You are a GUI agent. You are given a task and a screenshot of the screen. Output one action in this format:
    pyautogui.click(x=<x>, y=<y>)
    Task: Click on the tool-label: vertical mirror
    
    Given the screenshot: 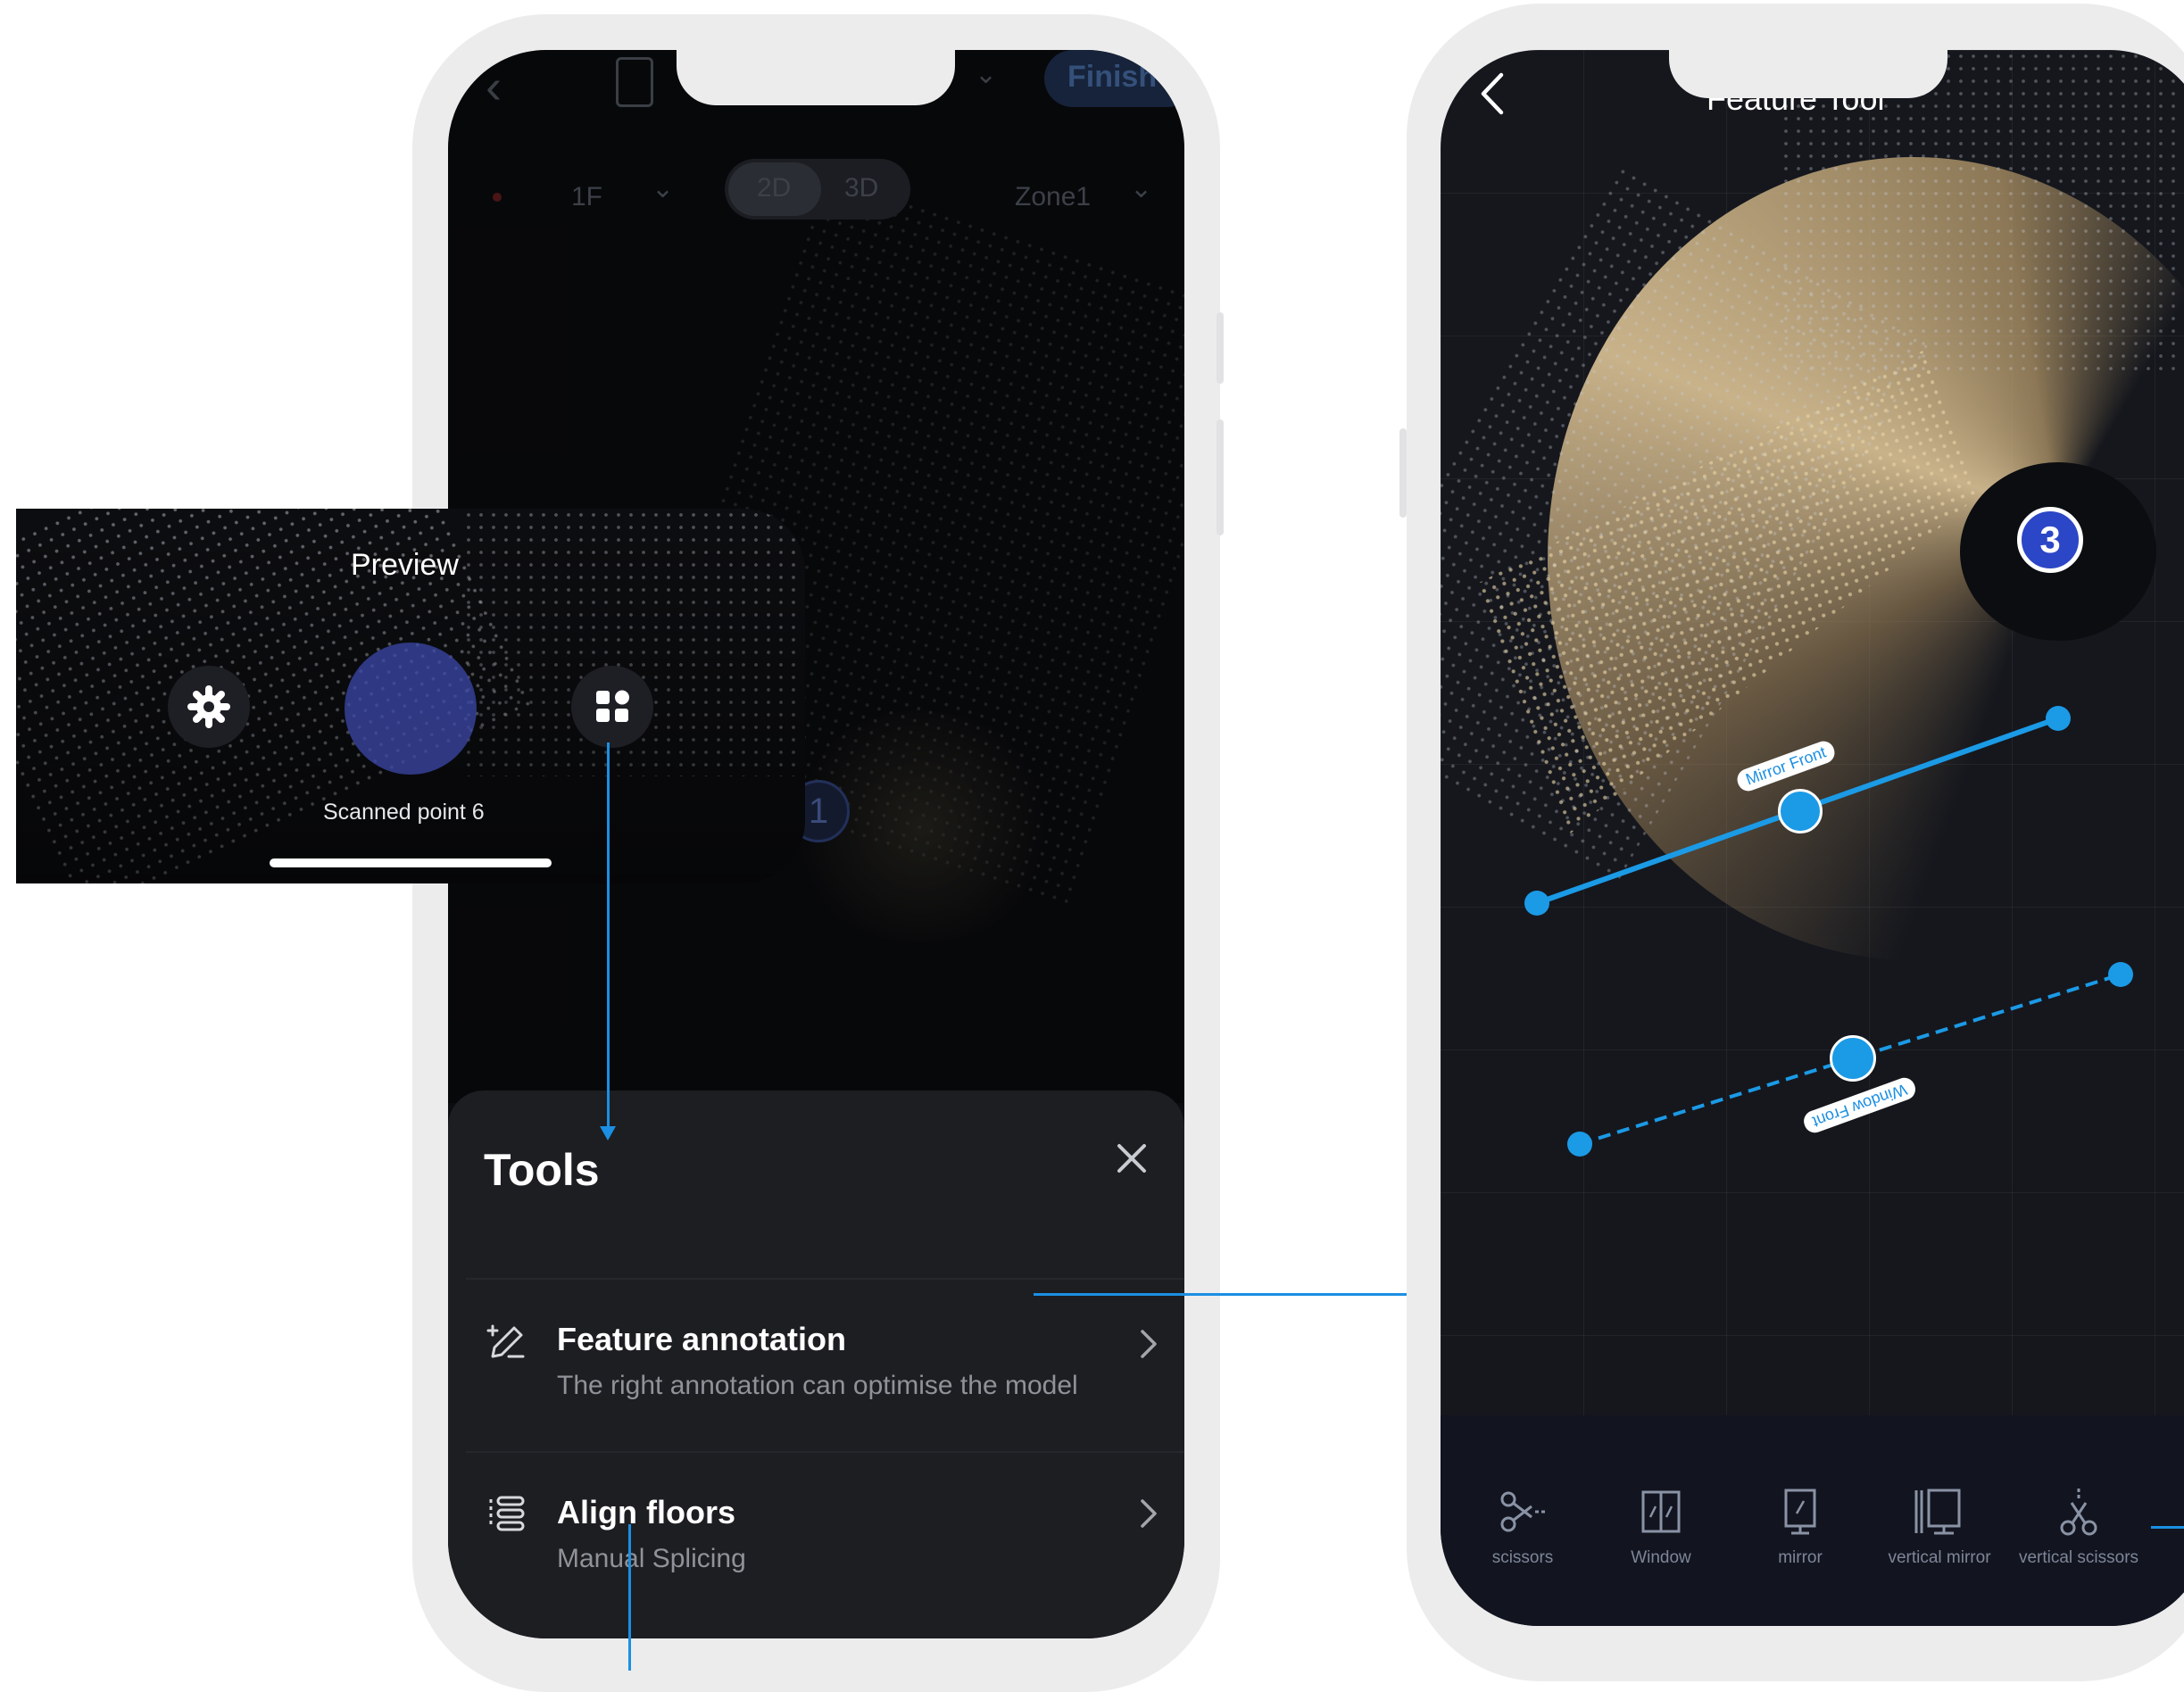 What is the action you would take?
    pyautogui.click(x=1940, y=1557)
    